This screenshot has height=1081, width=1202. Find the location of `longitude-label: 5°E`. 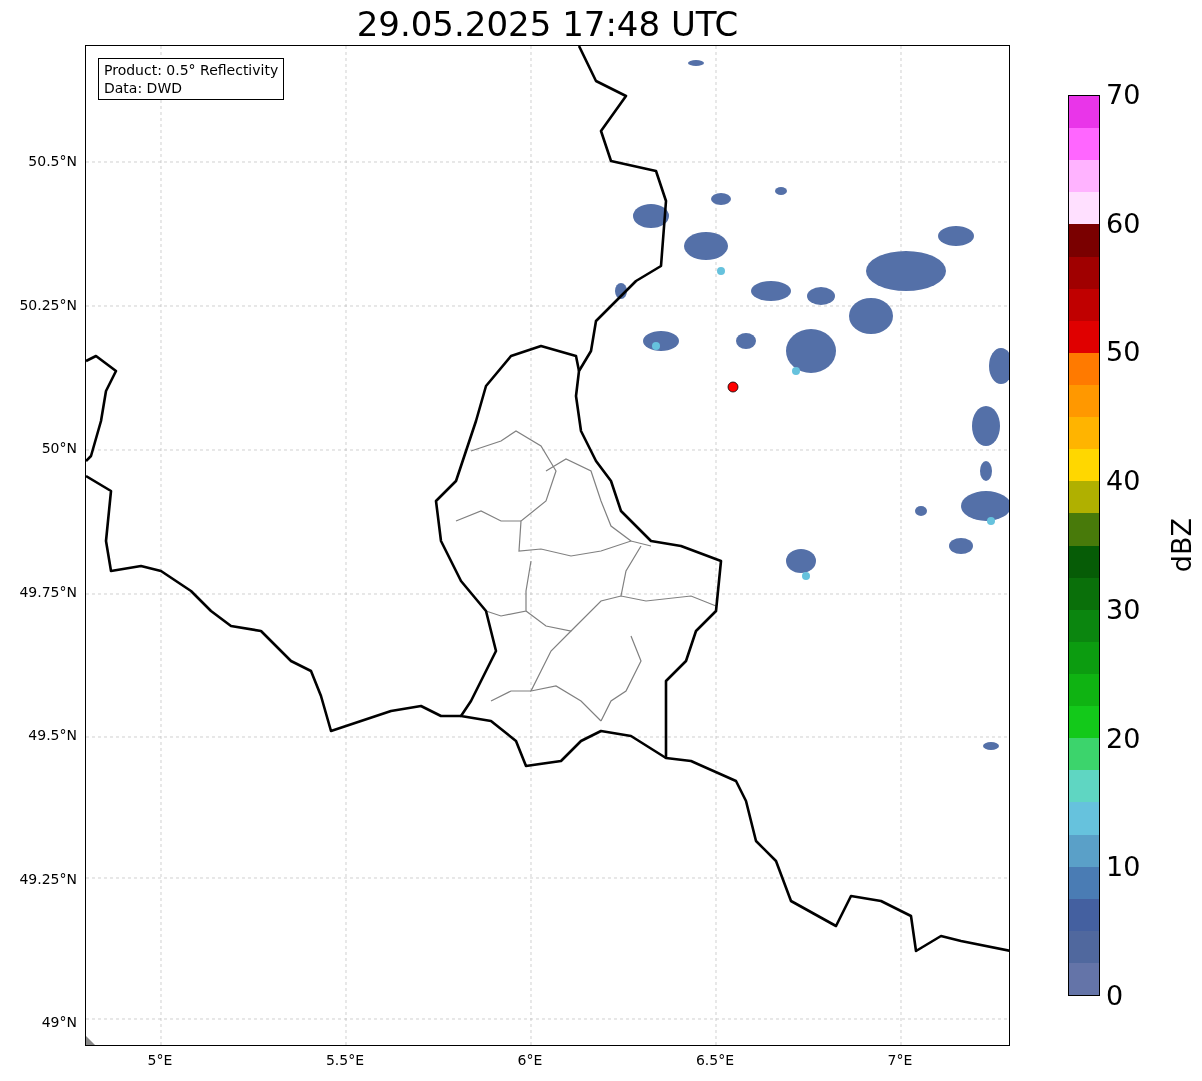

longitude-label: 5°E is located at coordinates (160, 1060).